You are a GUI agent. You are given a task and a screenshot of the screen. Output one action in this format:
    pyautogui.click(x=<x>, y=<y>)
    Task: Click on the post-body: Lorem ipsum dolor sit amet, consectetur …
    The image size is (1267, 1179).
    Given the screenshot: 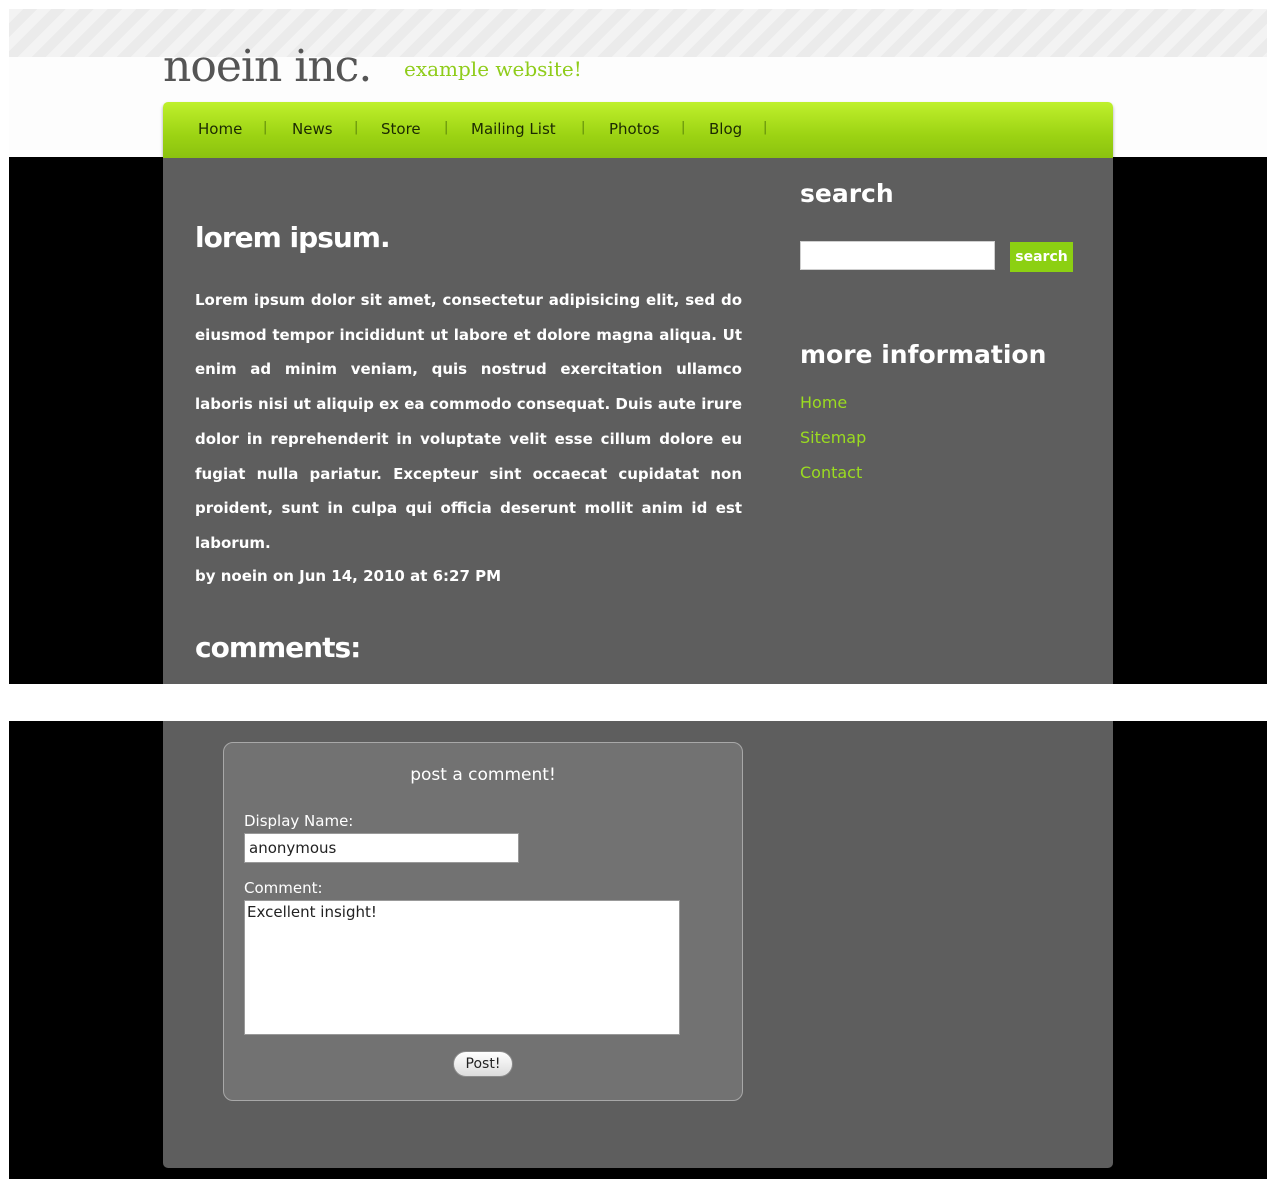 What is the action you would take?
    pyautogui.click(x=468, y=421)
    